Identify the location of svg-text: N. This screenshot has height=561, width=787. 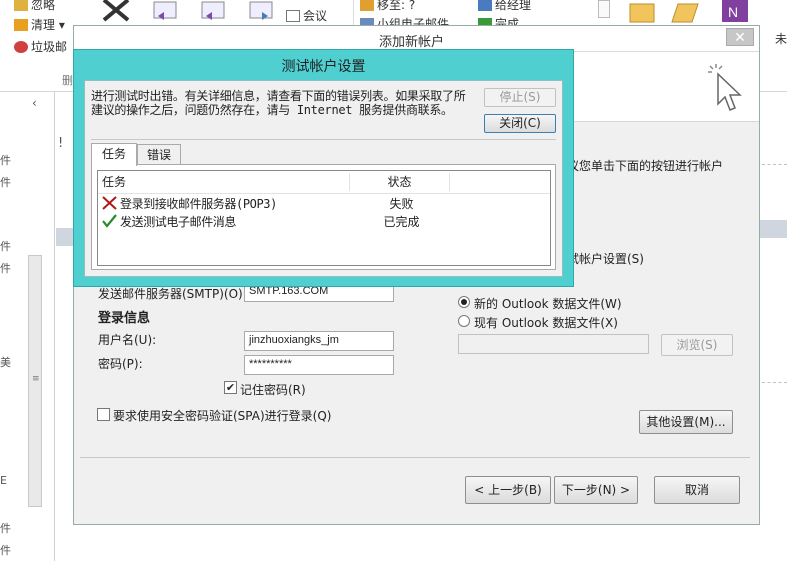
(733, 12).